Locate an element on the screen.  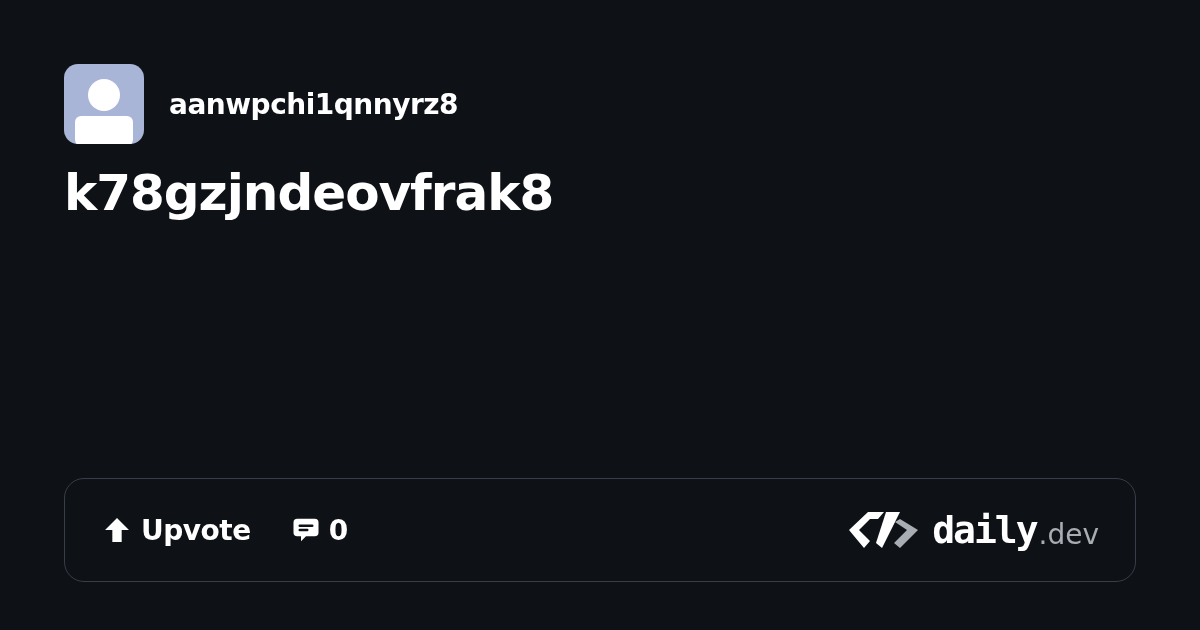
brand-name: daily is located at coordinates (984, 530).